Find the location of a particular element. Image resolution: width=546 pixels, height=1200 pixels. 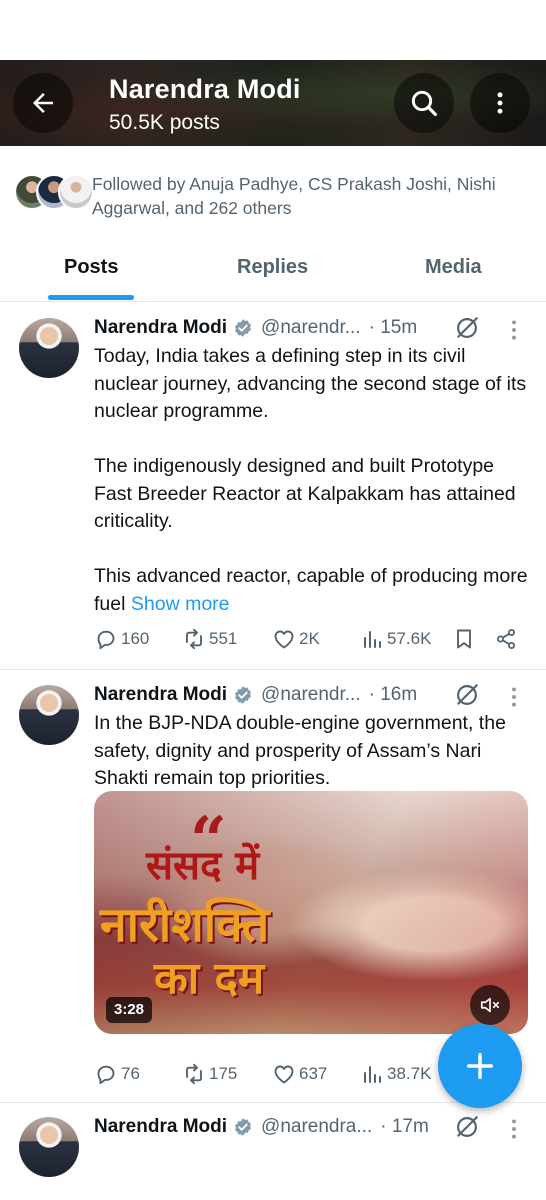

muted-speaker-icon is located at coordinates (490, 1005).